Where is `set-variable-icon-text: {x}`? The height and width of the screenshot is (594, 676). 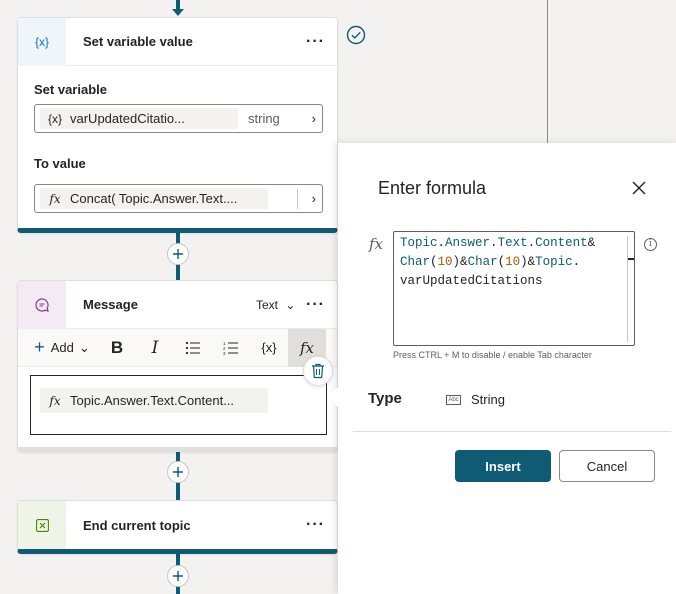 set-variable-icon-text: {x} is located at coordinates (41, 41).